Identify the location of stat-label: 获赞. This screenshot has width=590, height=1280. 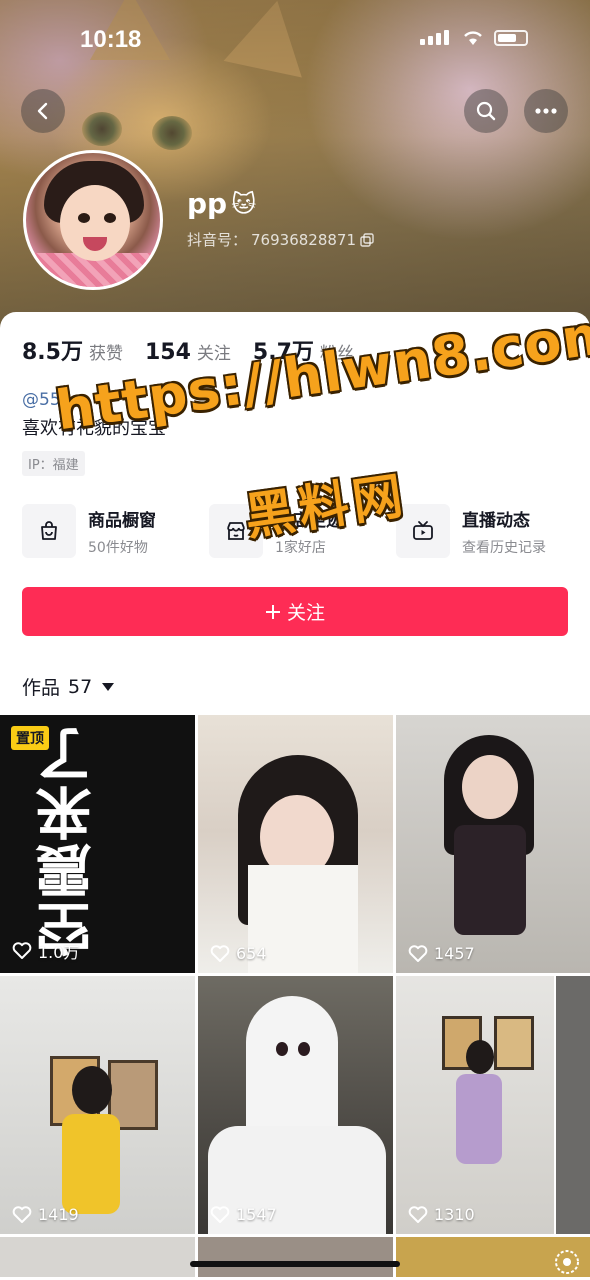
(105, 354).